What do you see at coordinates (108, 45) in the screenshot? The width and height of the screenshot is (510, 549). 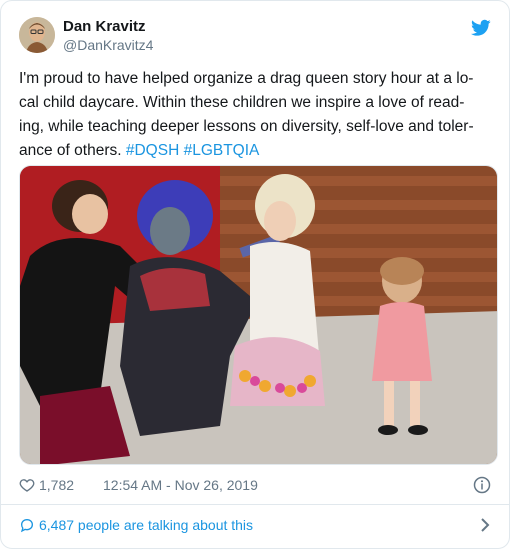 I see `author-handle: @DanKravitz4` at bounding box center [108, 45].